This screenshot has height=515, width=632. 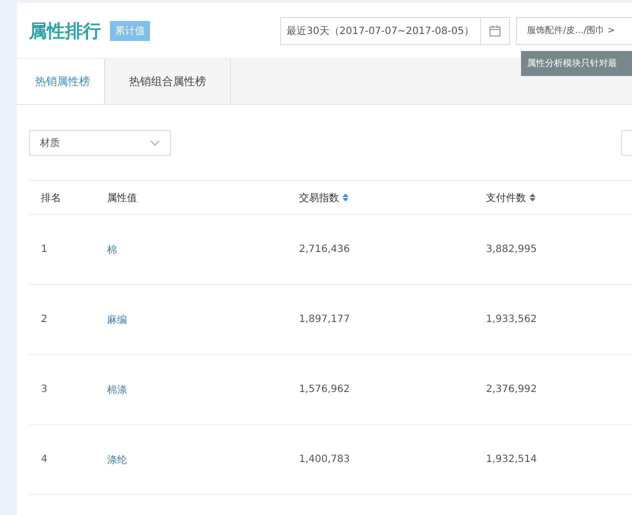 I want to click on table-cell: 1,933,562, so click(x=511, y=319).